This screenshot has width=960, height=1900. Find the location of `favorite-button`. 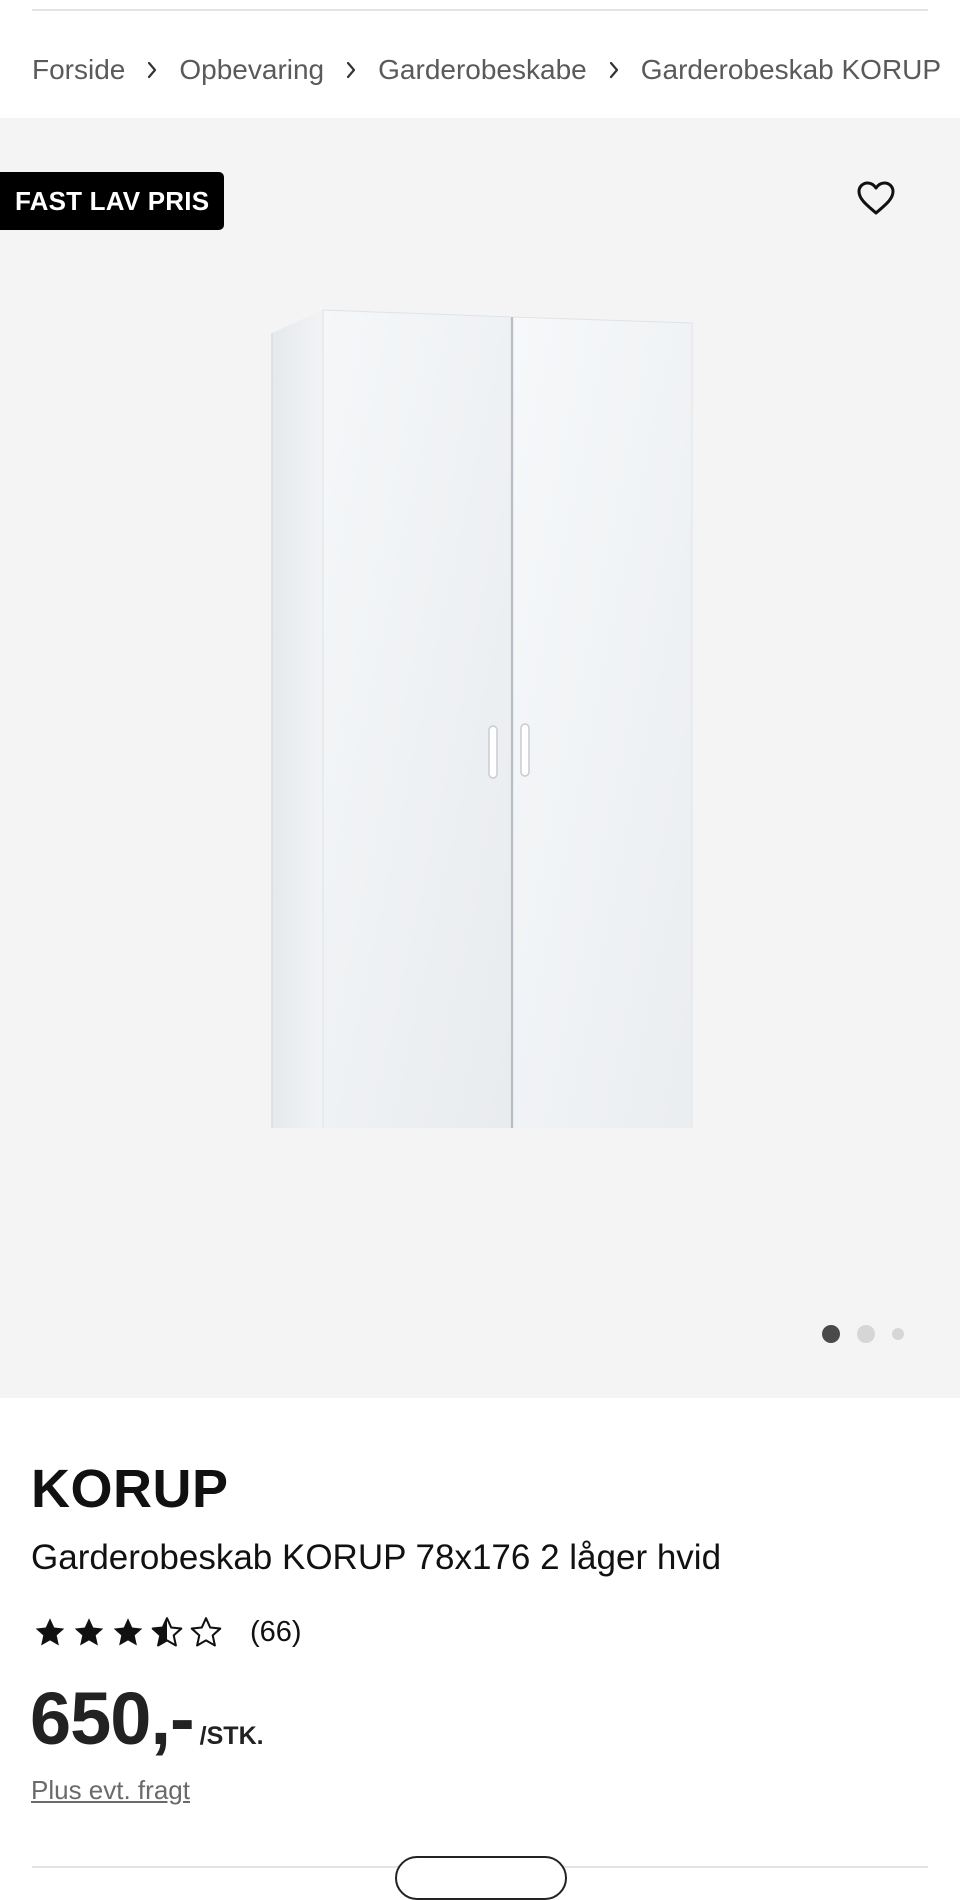

favorite-button is located at coordinates (876, 198).